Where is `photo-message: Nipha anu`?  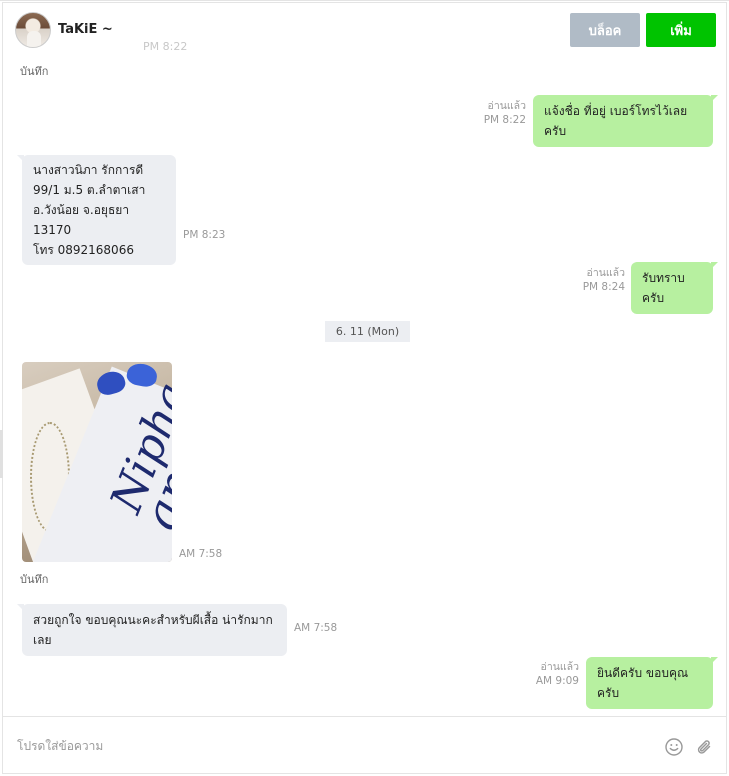
photo-message: Nipha anu is located at coordinates (97, 462).